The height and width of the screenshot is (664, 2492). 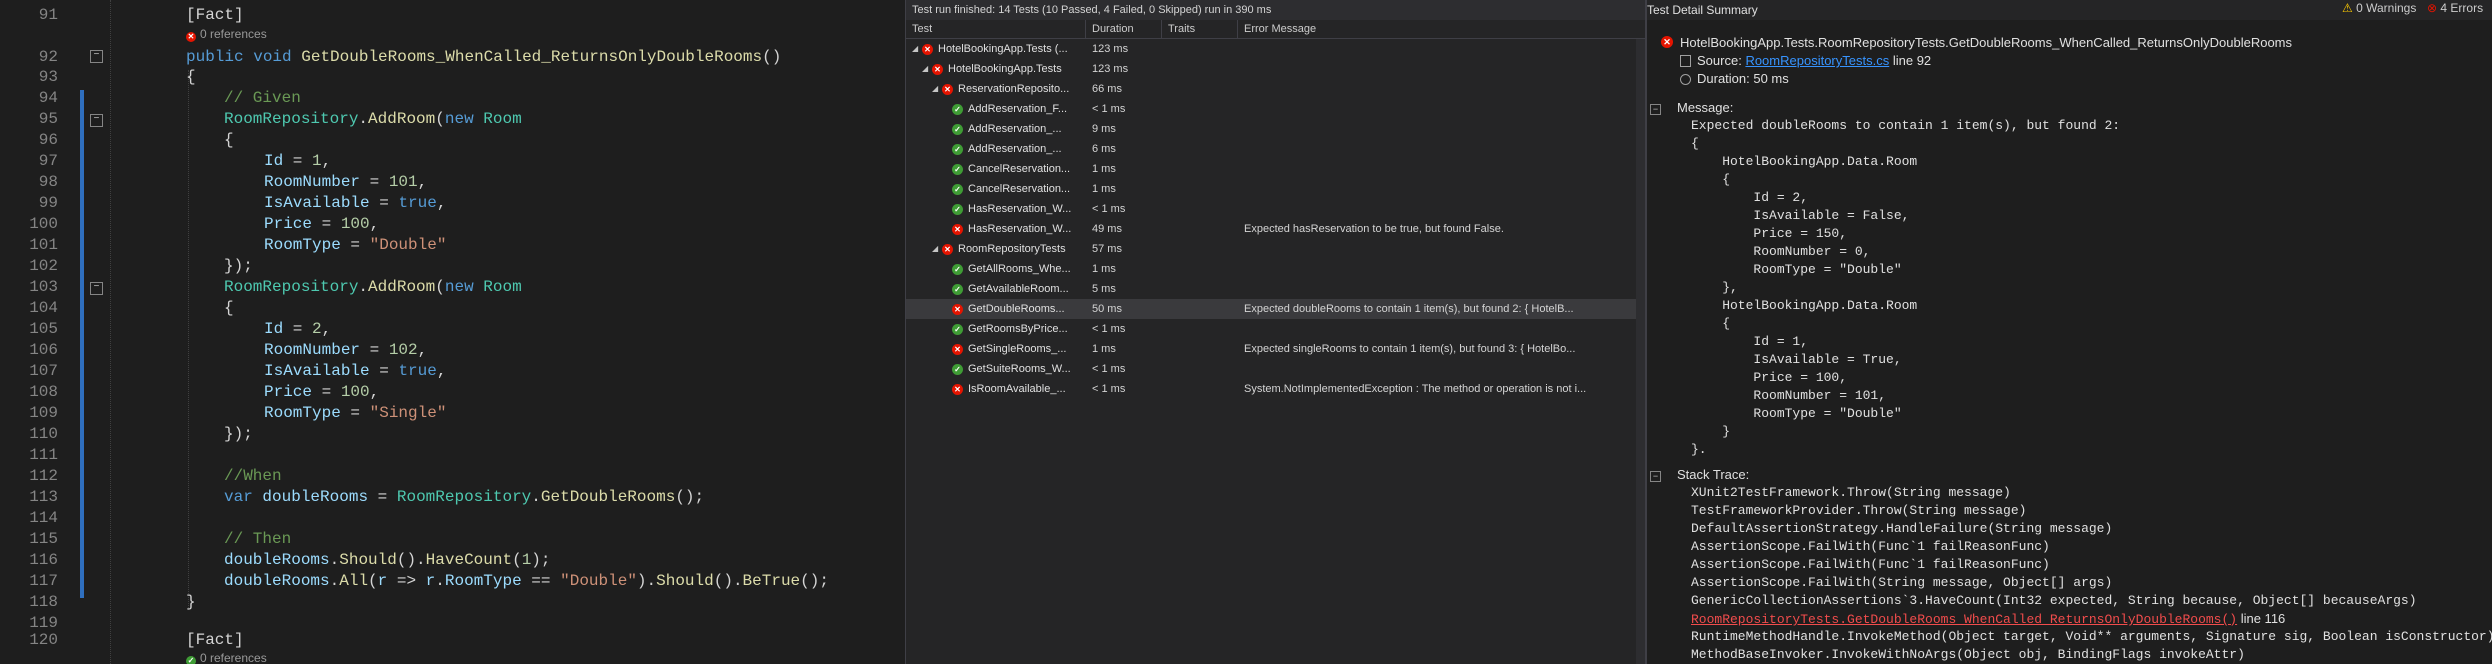 What do you see at coordinates (1276, 49) in the screenshot?
I see `test-row: ◢ ✕ HotelBookingApp.Tests (... 123 ms` at bounding box center [1276, 49].